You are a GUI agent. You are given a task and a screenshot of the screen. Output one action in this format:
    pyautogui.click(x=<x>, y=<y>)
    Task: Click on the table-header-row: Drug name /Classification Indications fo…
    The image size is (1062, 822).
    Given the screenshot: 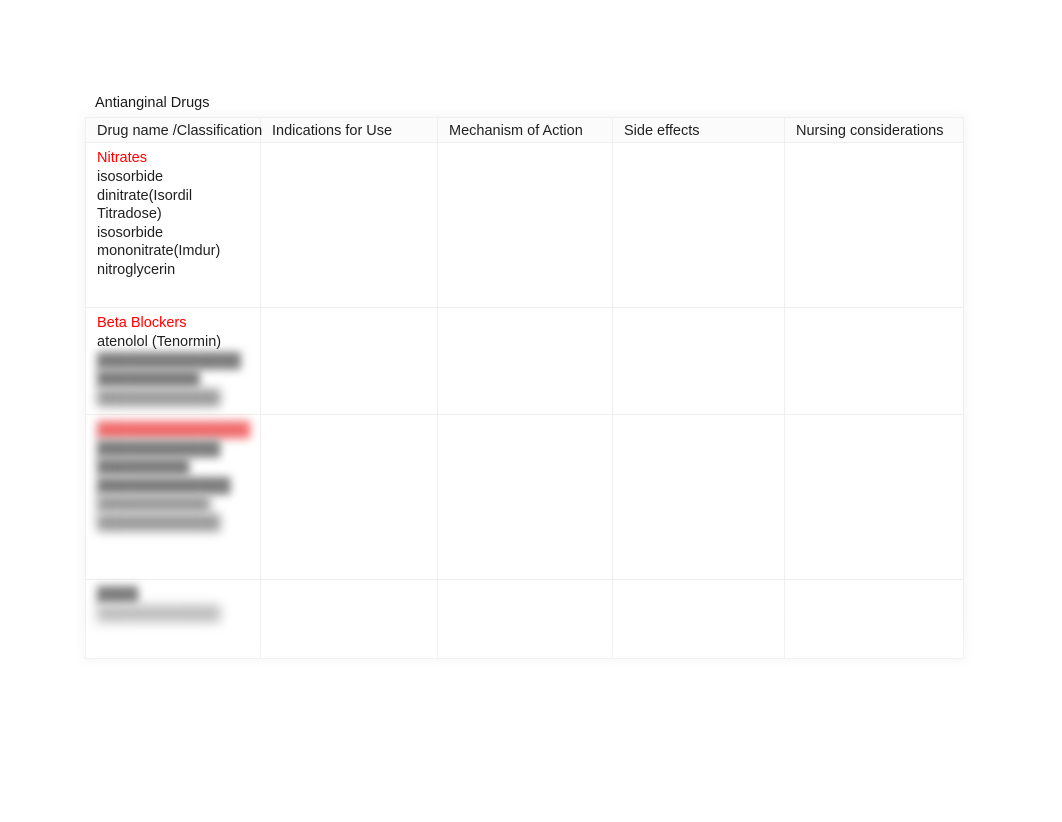 What is the action you would take?
    pyautogui.click(x=524, y=130)
    